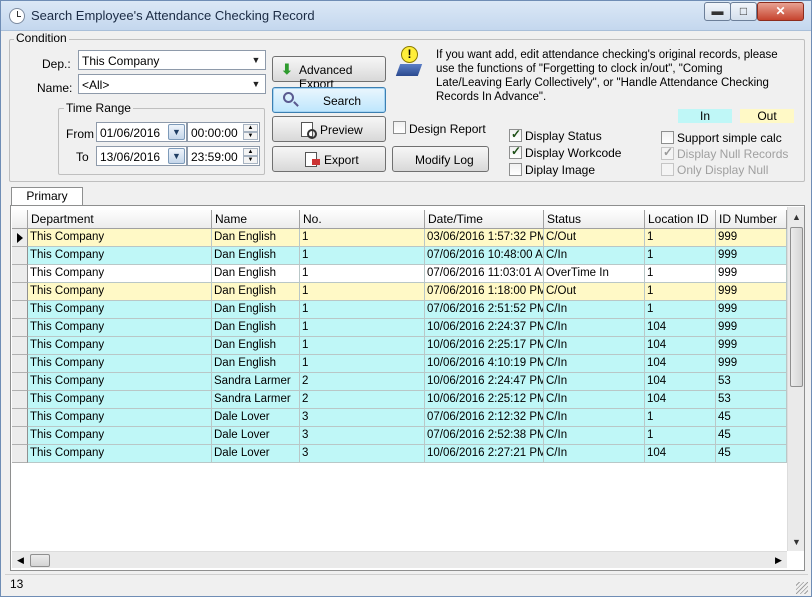 This screenshot has height=597, width=812. What do you see at coordinates (484, 454) in the screenshot?
I see `table-cell: 10/06/2016 2:27:21 PM` at bounding box center [484, 454].